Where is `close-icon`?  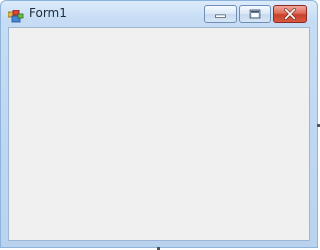
close-icon is located at coordinates (290, 14).